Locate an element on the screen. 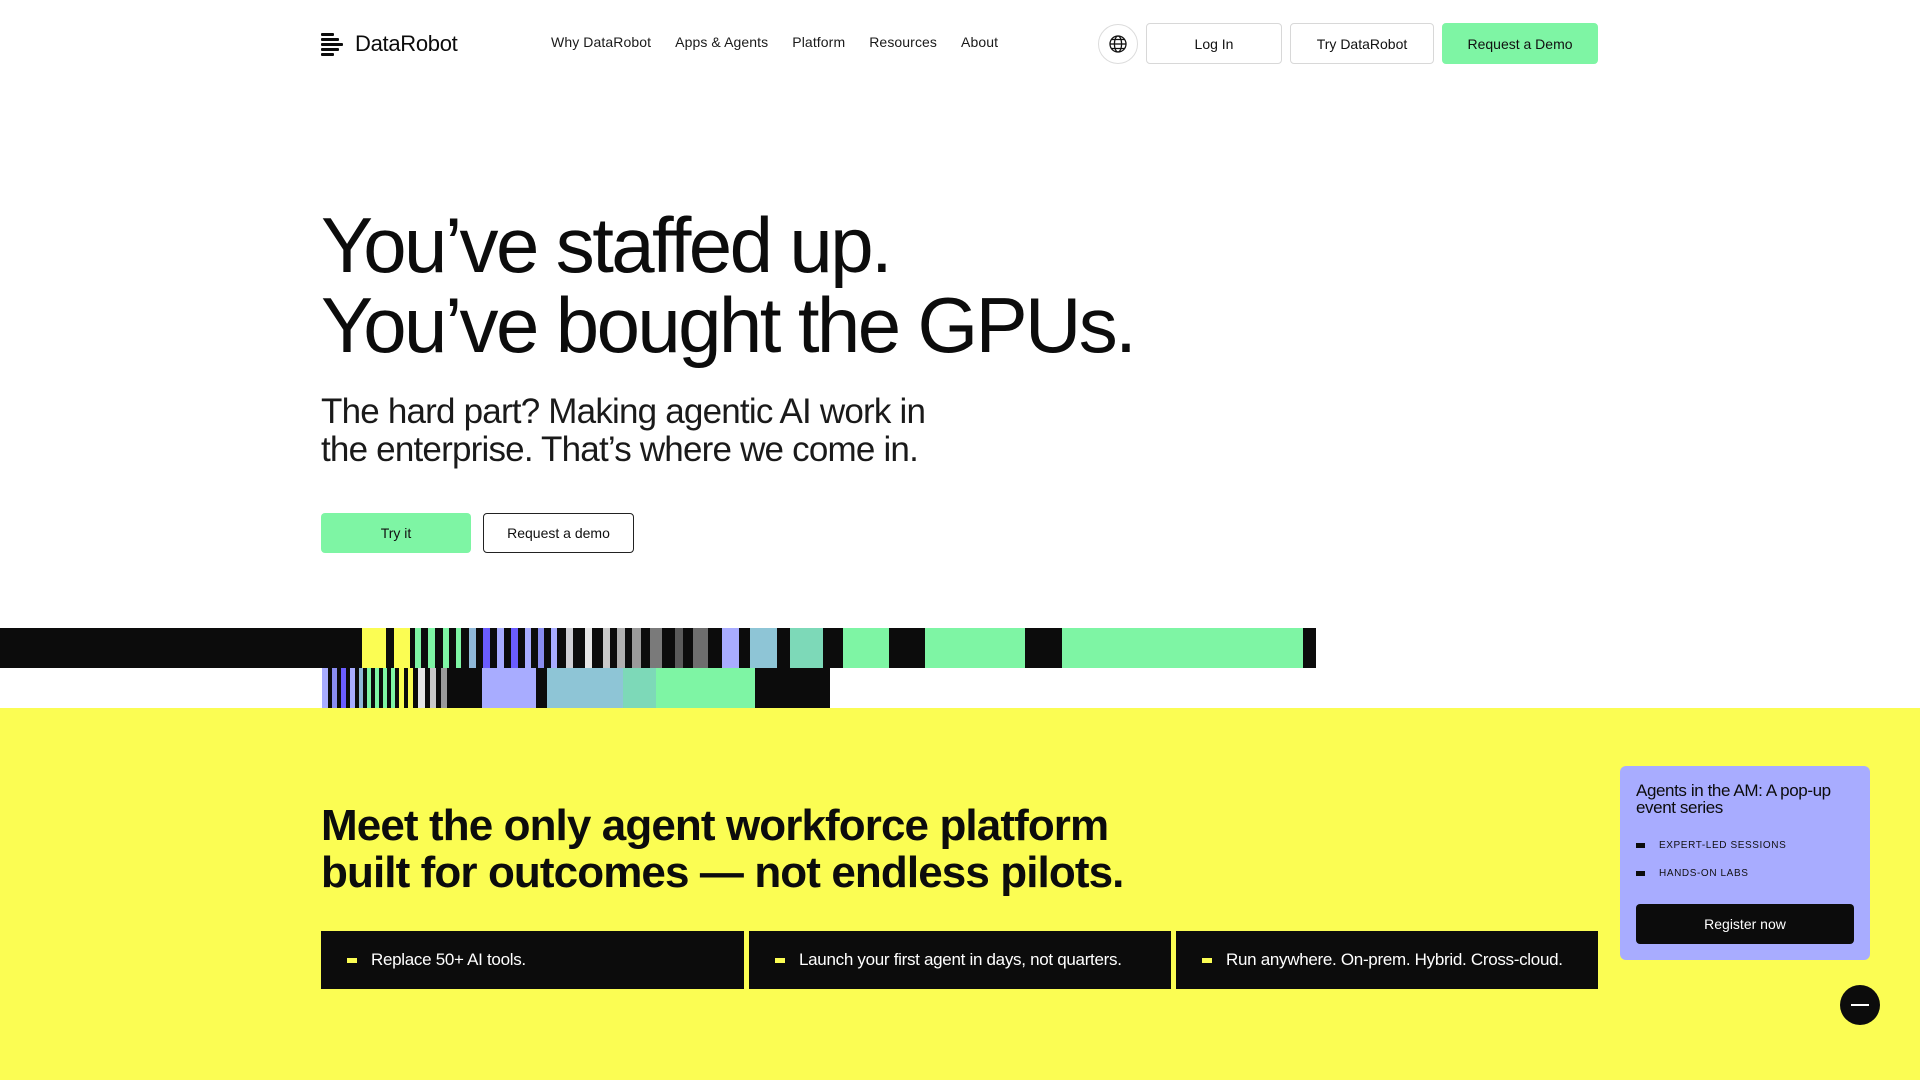 This screenshot has height=1080, width=1920. globe-icon is located at coordinates (1118, 44).